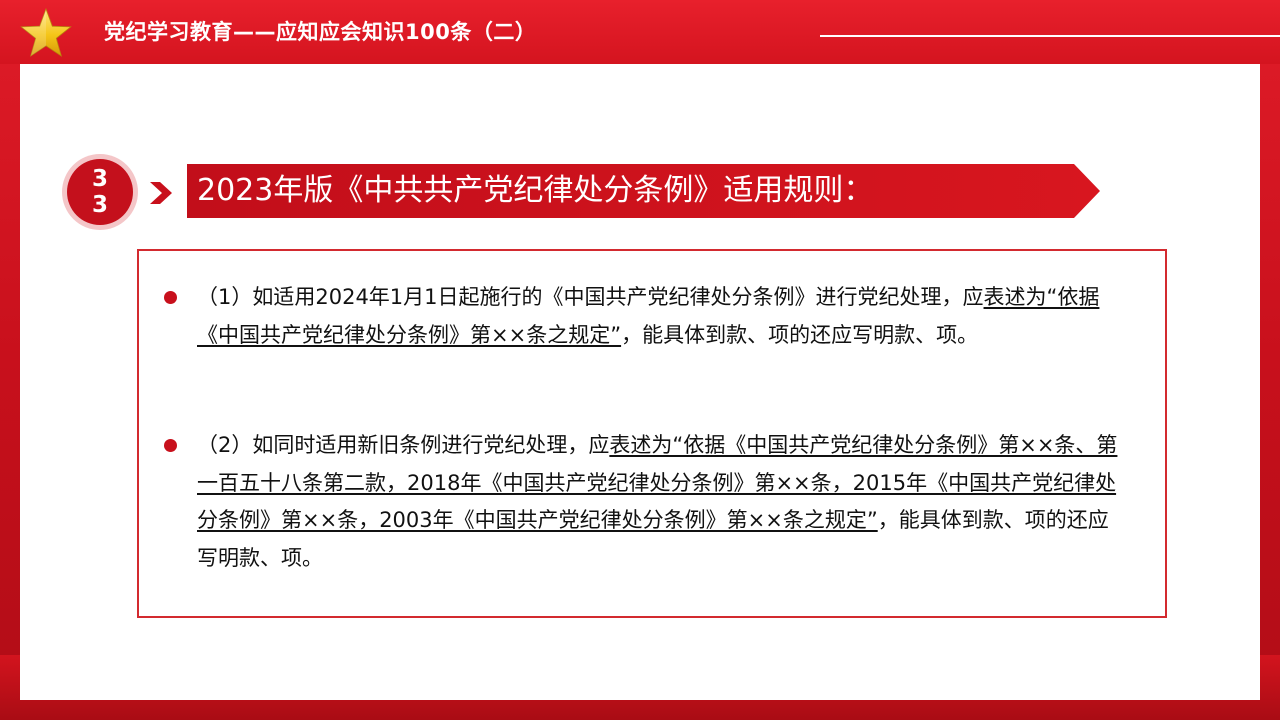  Describe the element at coordinates (161, 193) in the screenshot. I see `chevron-right-icon` at that location.